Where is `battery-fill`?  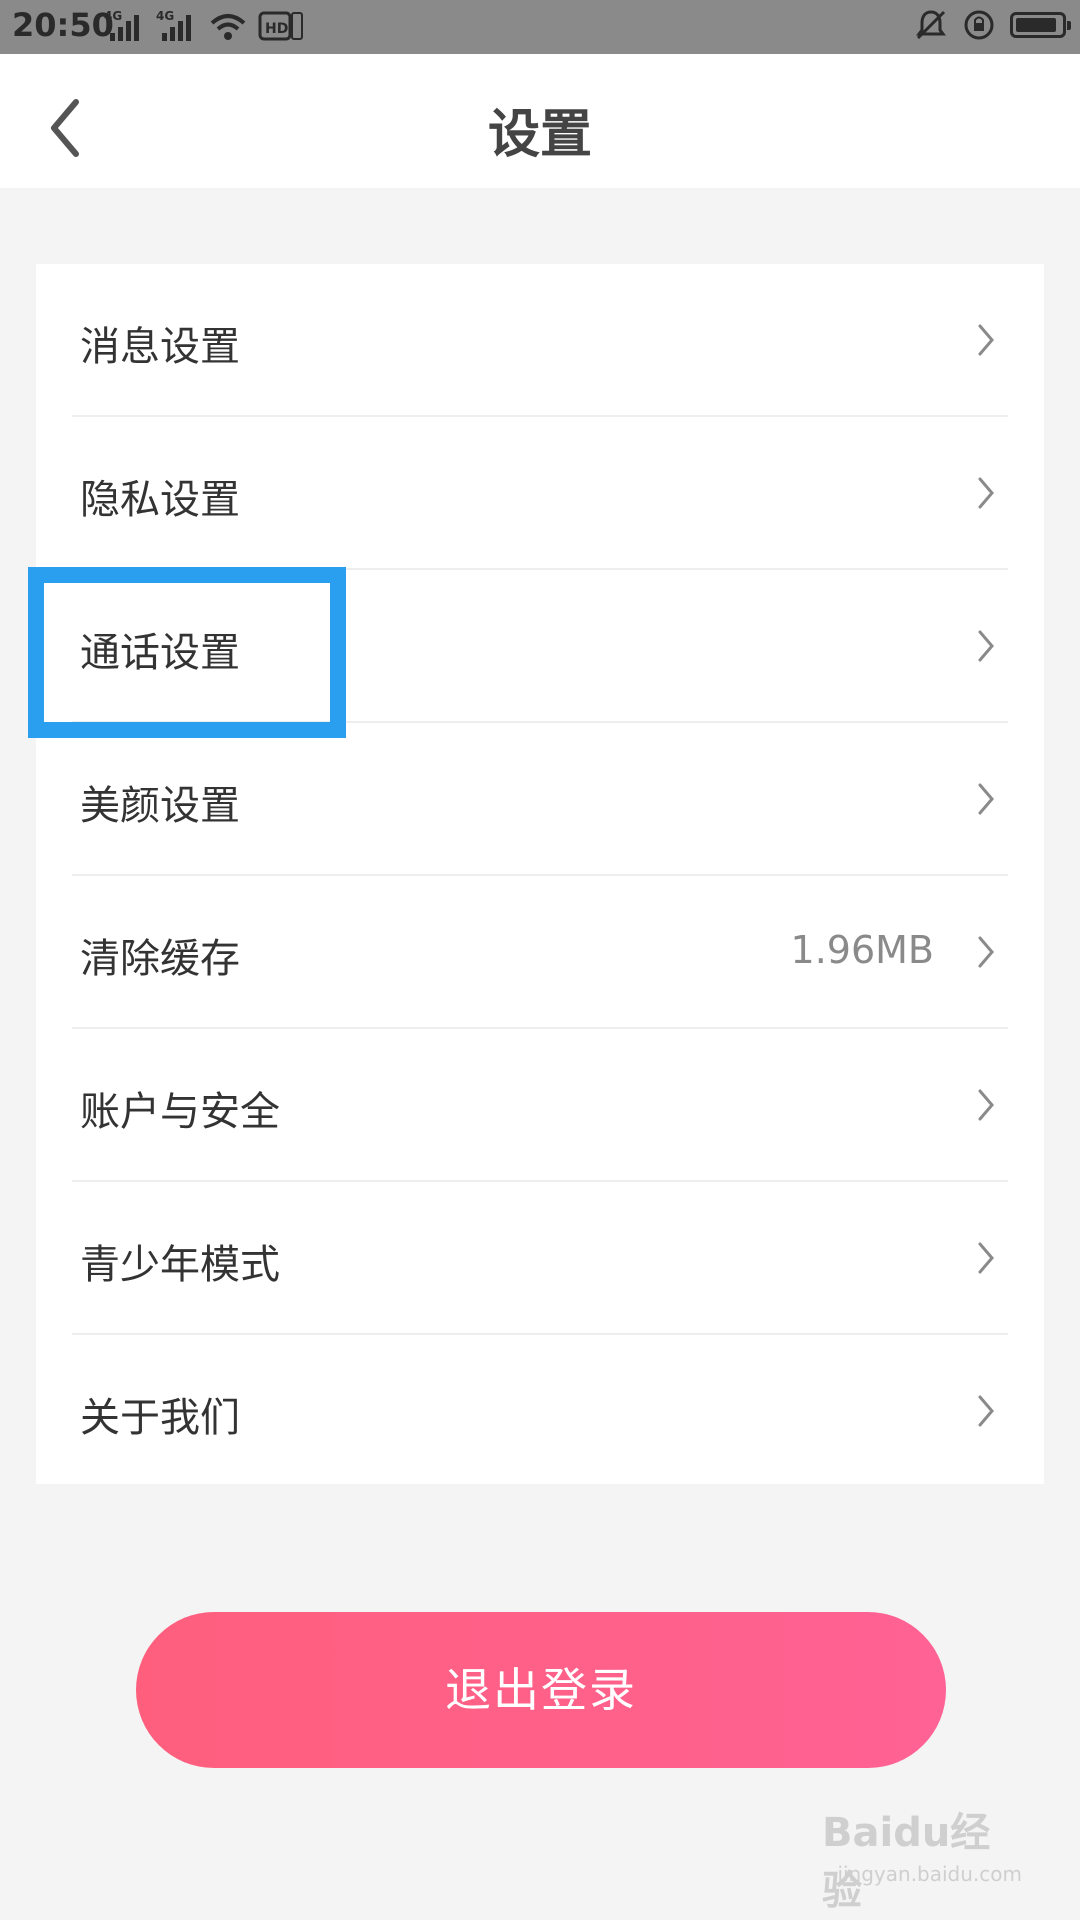 battery-fill is located at coordinates (1036, 25).